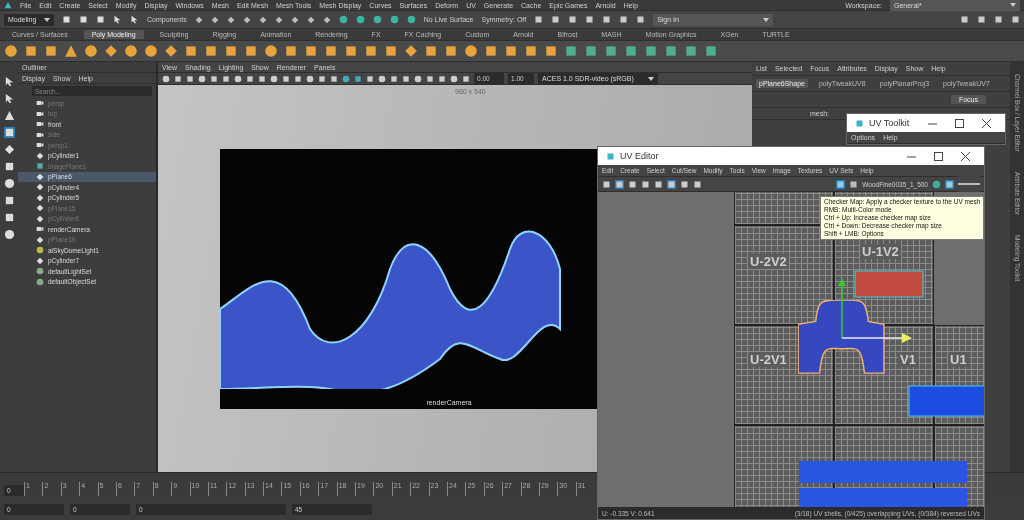 The height and width of the screenshot is (520, 1024). Describe the element at coordinates (889, 123) in the screenshot. I see `window-title: UV Toolkit` at that location.